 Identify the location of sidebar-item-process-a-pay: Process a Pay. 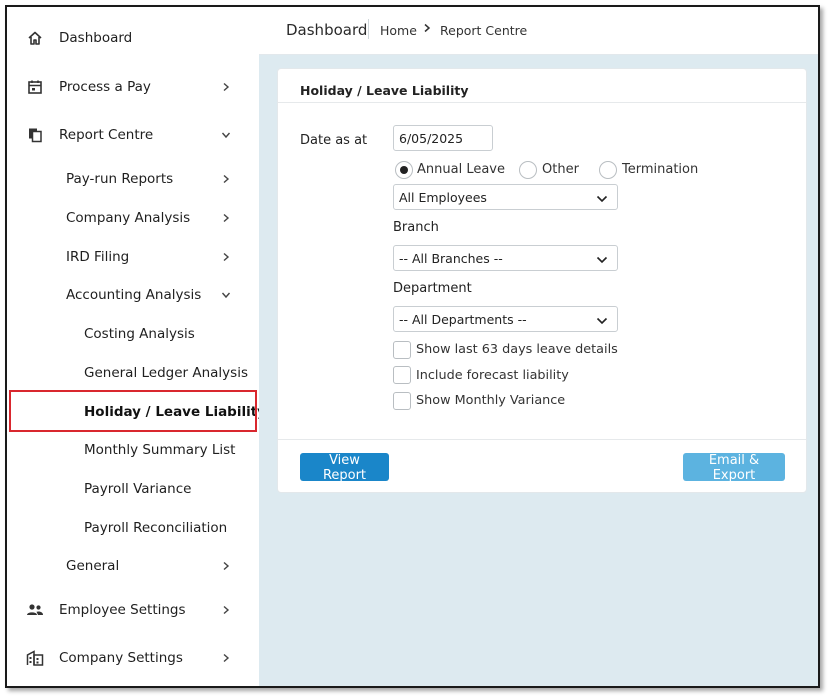
(133, 87).